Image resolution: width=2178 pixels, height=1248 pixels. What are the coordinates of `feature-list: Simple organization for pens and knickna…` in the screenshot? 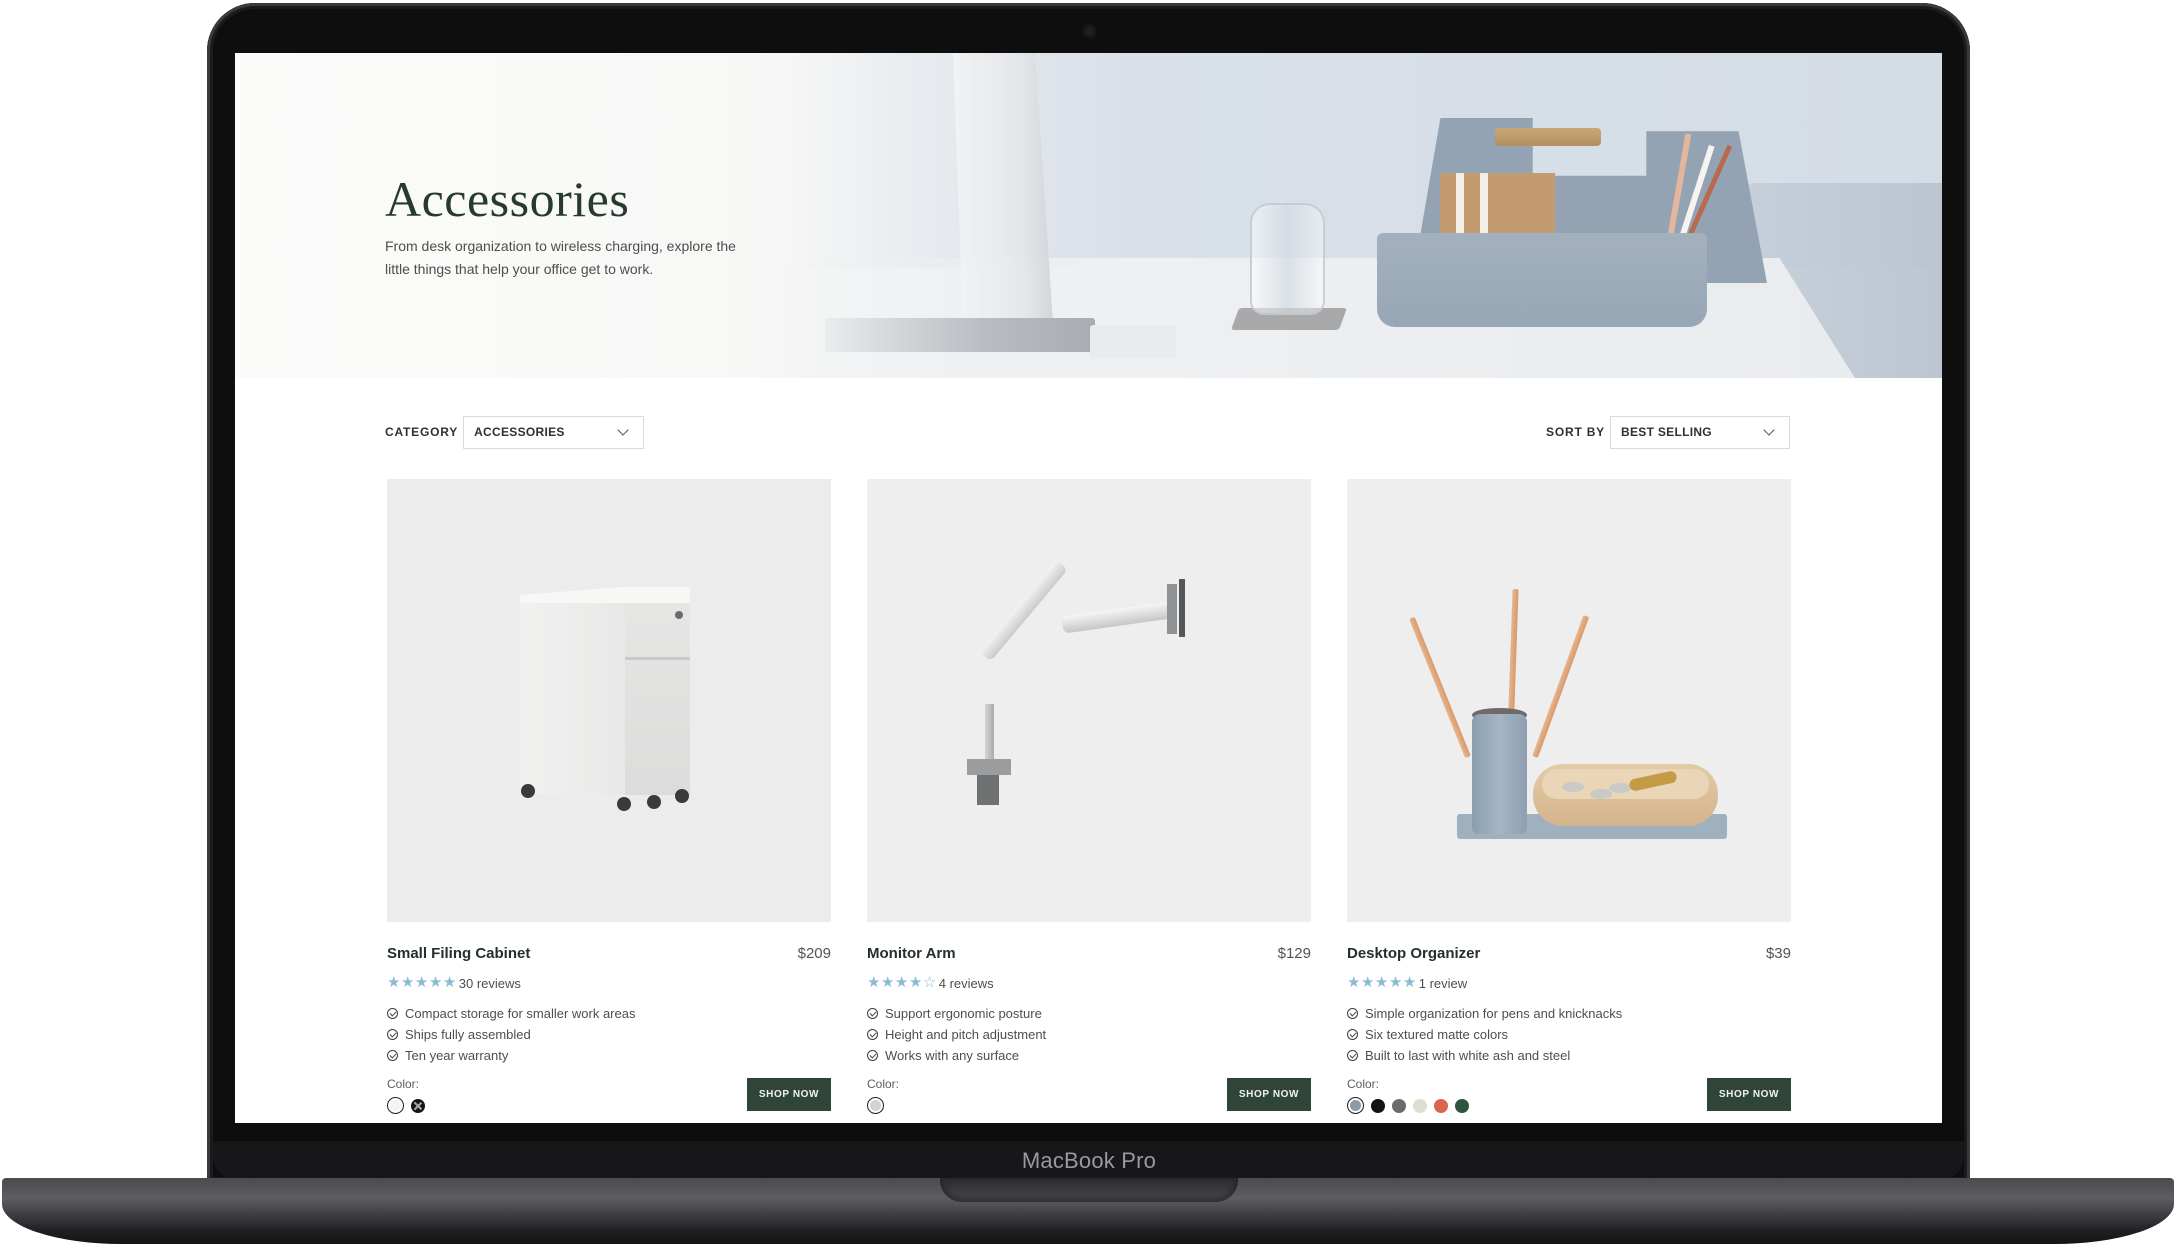 It's located at (1484, 1034).